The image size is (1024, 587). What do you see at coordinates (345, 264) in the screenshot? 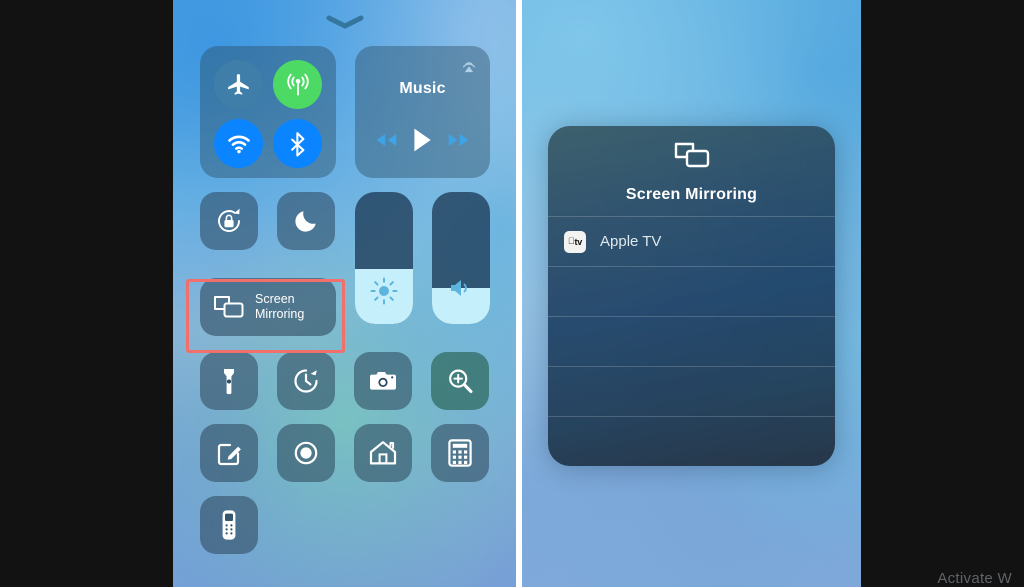
I see `control-center-row-2: Screen Mirroring` at bounding box center [345, 264].